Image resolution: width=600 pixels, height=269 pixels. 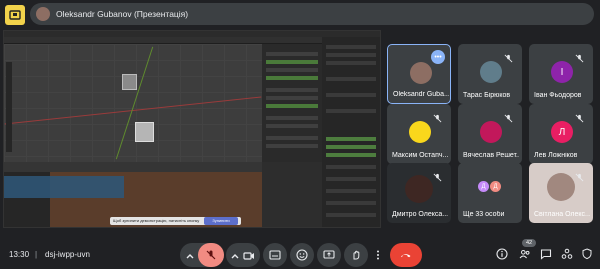 I want to click on present-screen-button, so click(x=329, y=255).